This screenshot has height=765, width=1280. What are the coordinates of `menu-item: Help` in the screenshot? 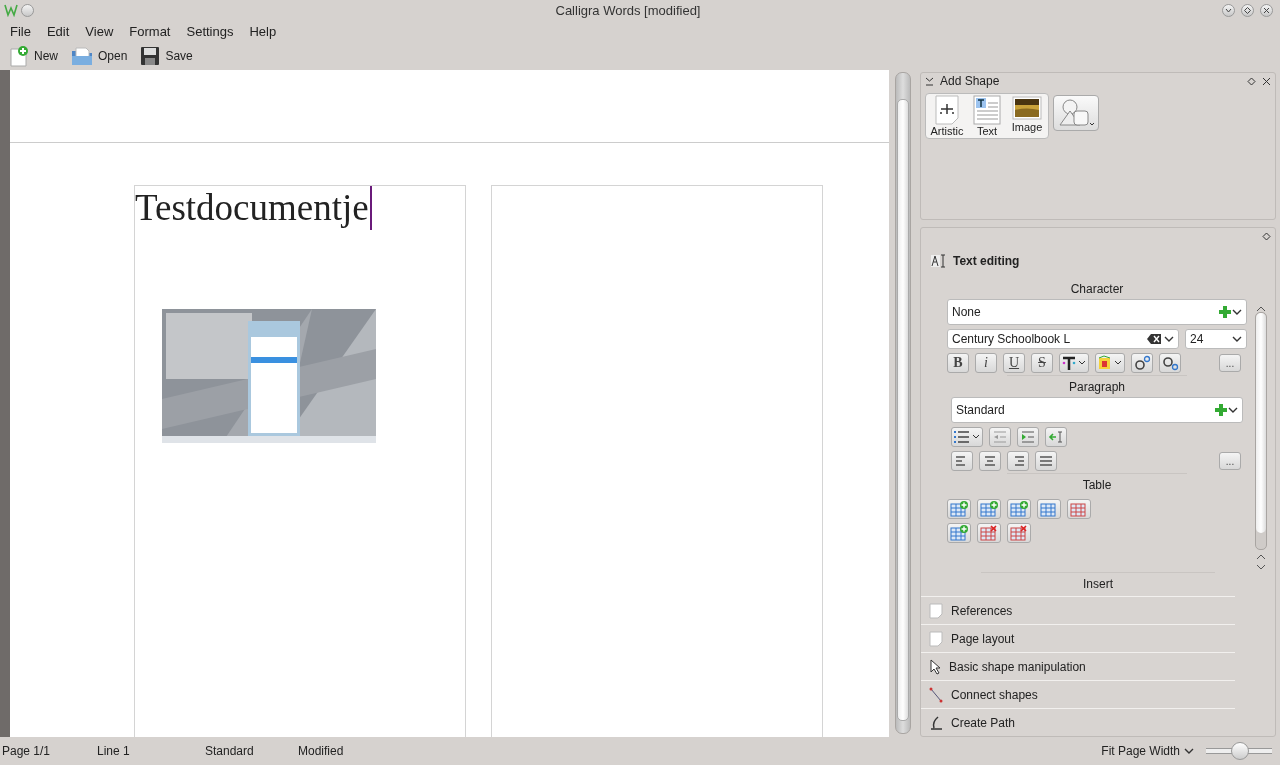 It's located at (263, 31).